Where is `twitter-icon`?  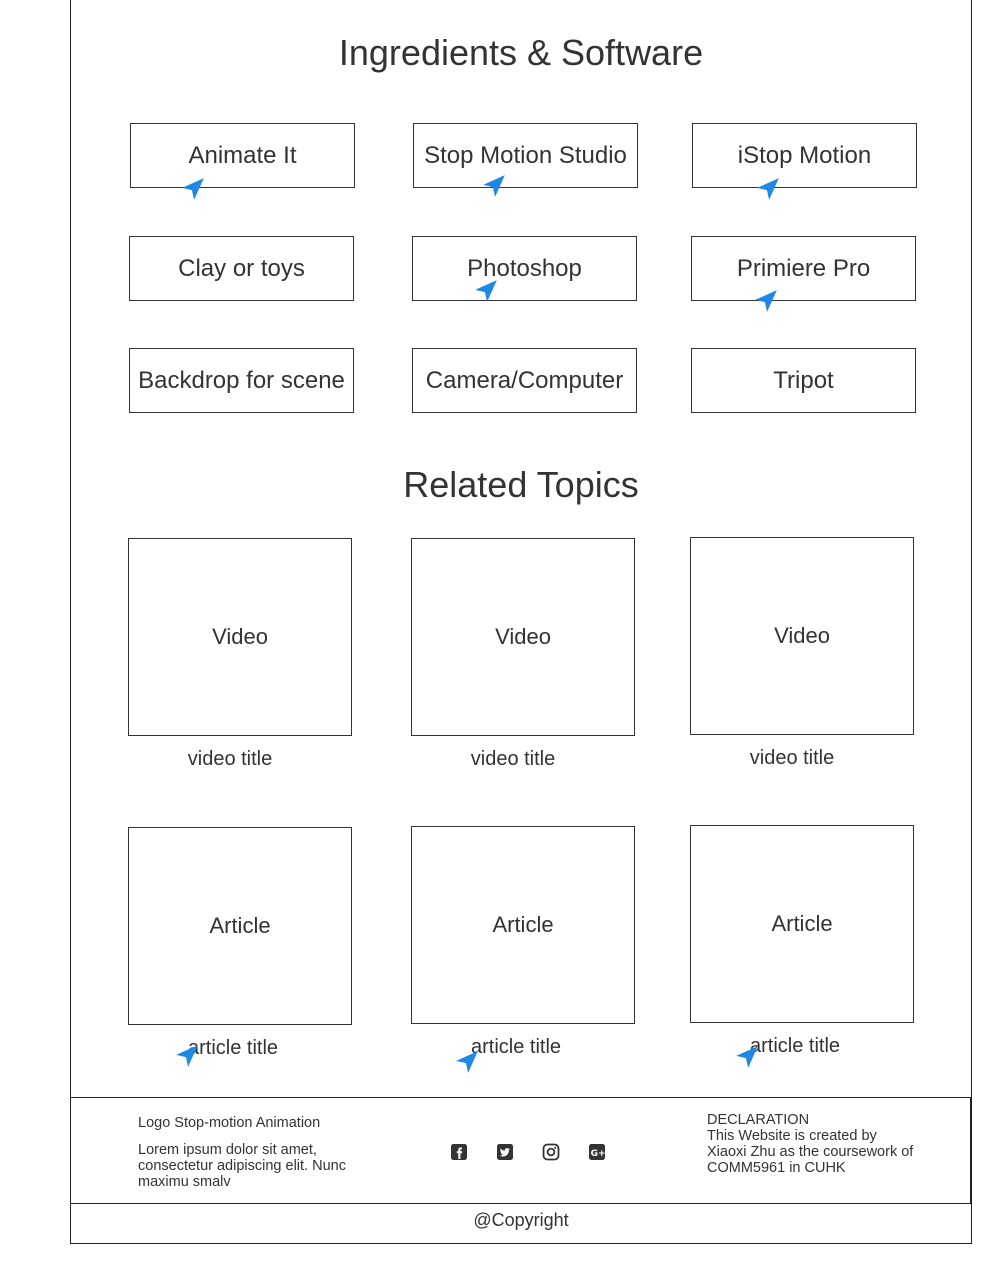 twitter-icon is located at coordinates (505, 1152).